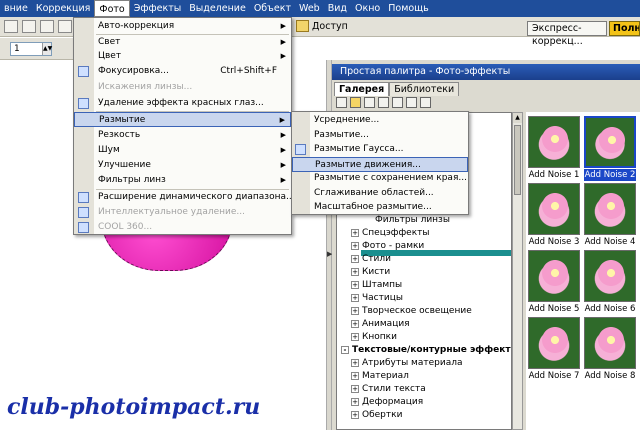 Image resolution: width=640 pixels, height=430 pixels. Describe the element at coordinates (611, 273) in the screenshot. I see `lotus-flower-icon` at that location.